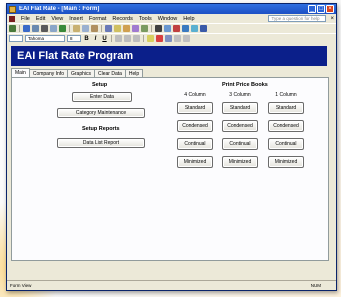  Describe the element at coordinates (12, 9) in the screenshot. I see `access-app-icon` at that location.